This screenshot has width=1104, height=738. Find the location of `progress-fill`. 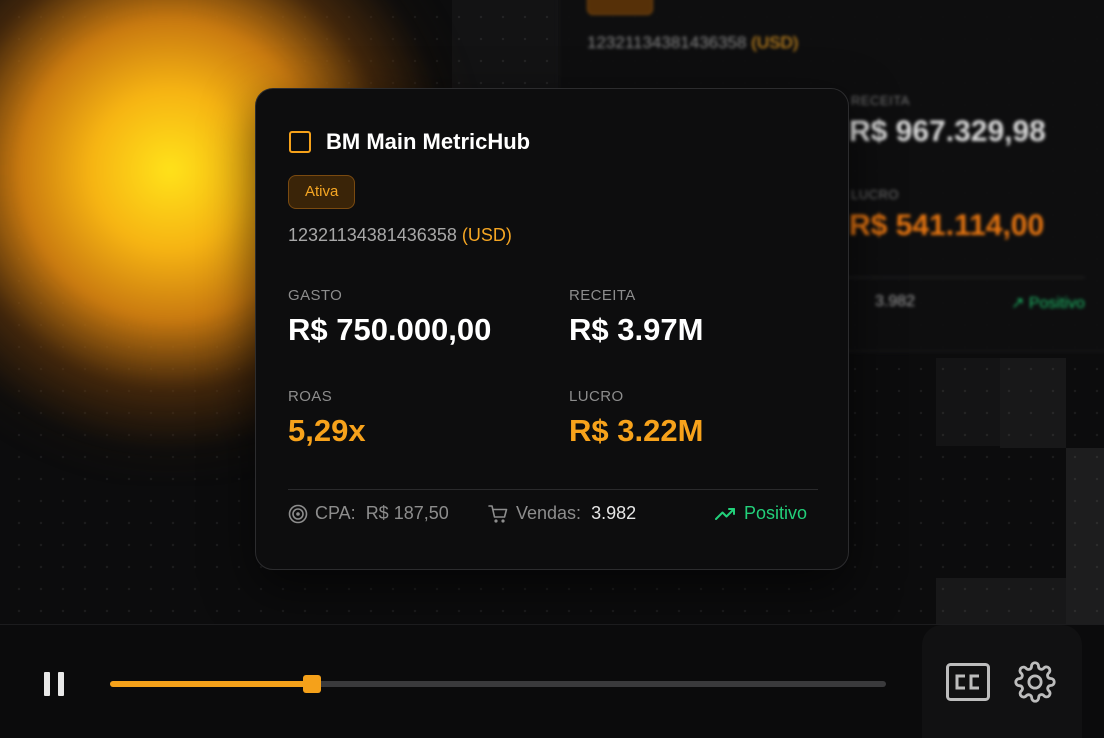

progress-fill is located at coordinates (211, 684).